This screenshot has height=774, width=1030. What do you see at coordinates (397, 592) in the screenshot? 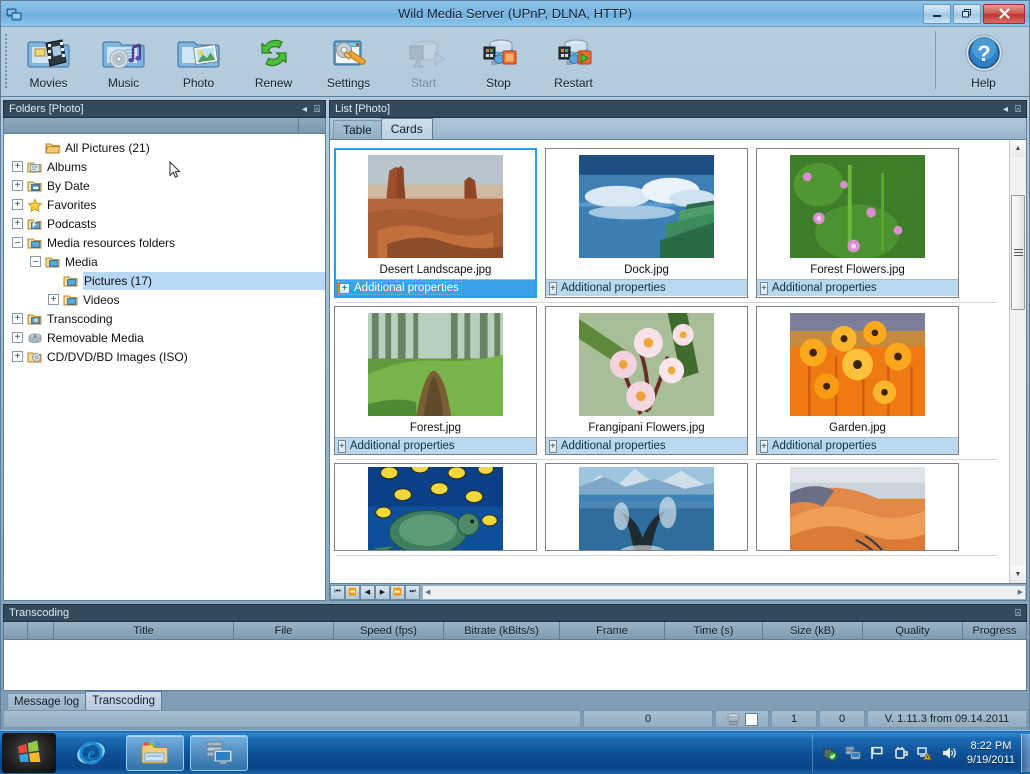
I see `next-page-button: ⏩` at bounding box center [397, 592].